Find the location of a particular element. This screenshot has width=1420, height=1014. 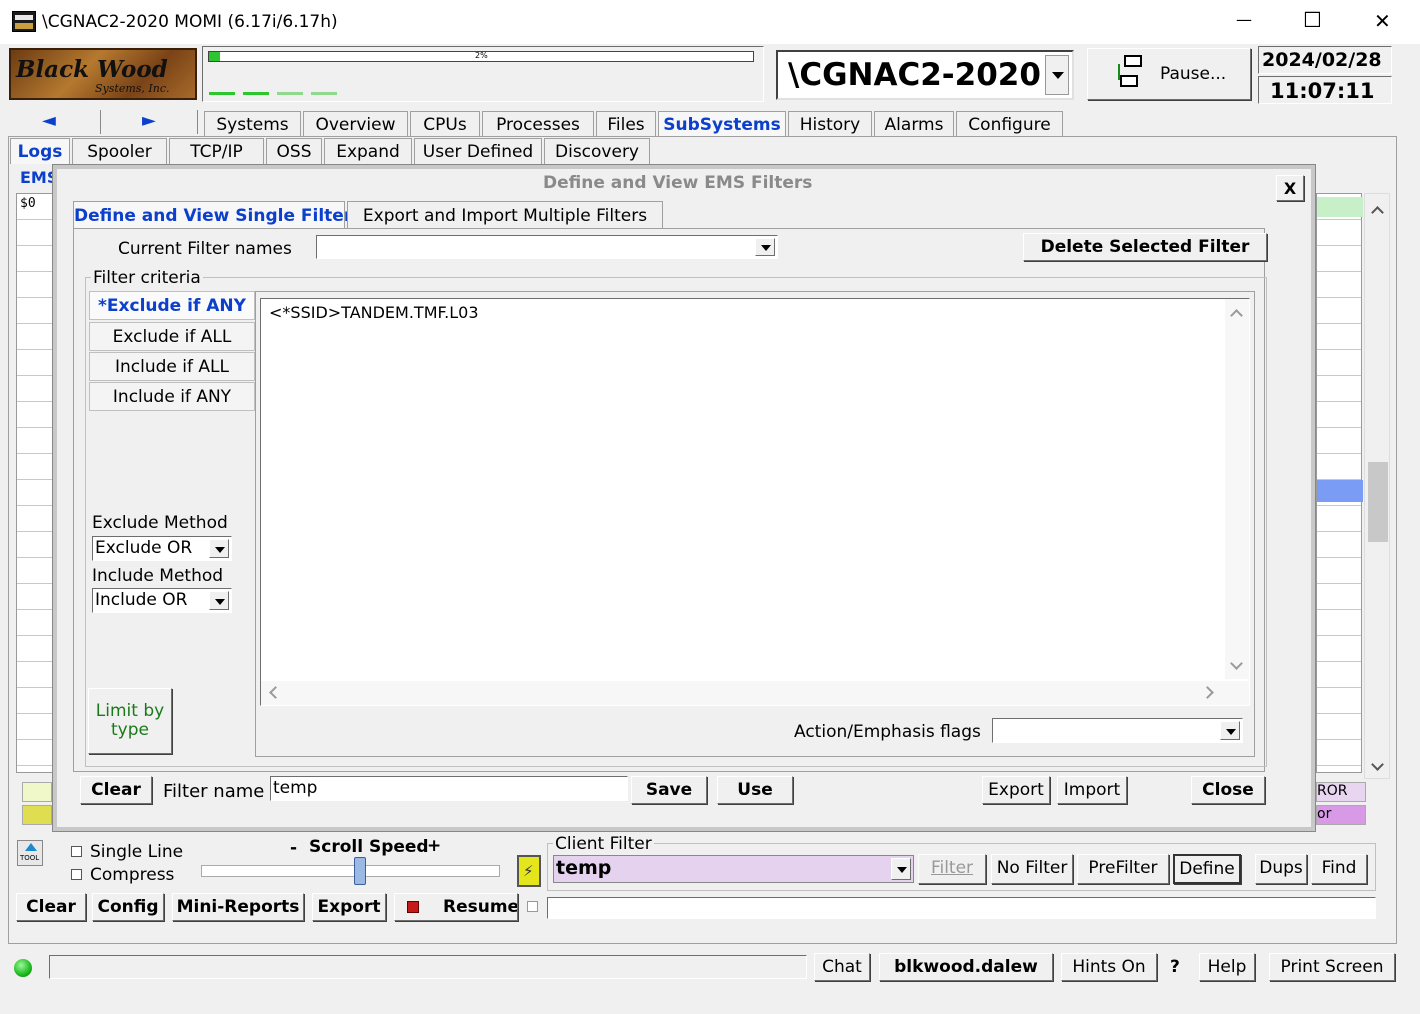

help-button: Help is located at coordinates (1227, 967).